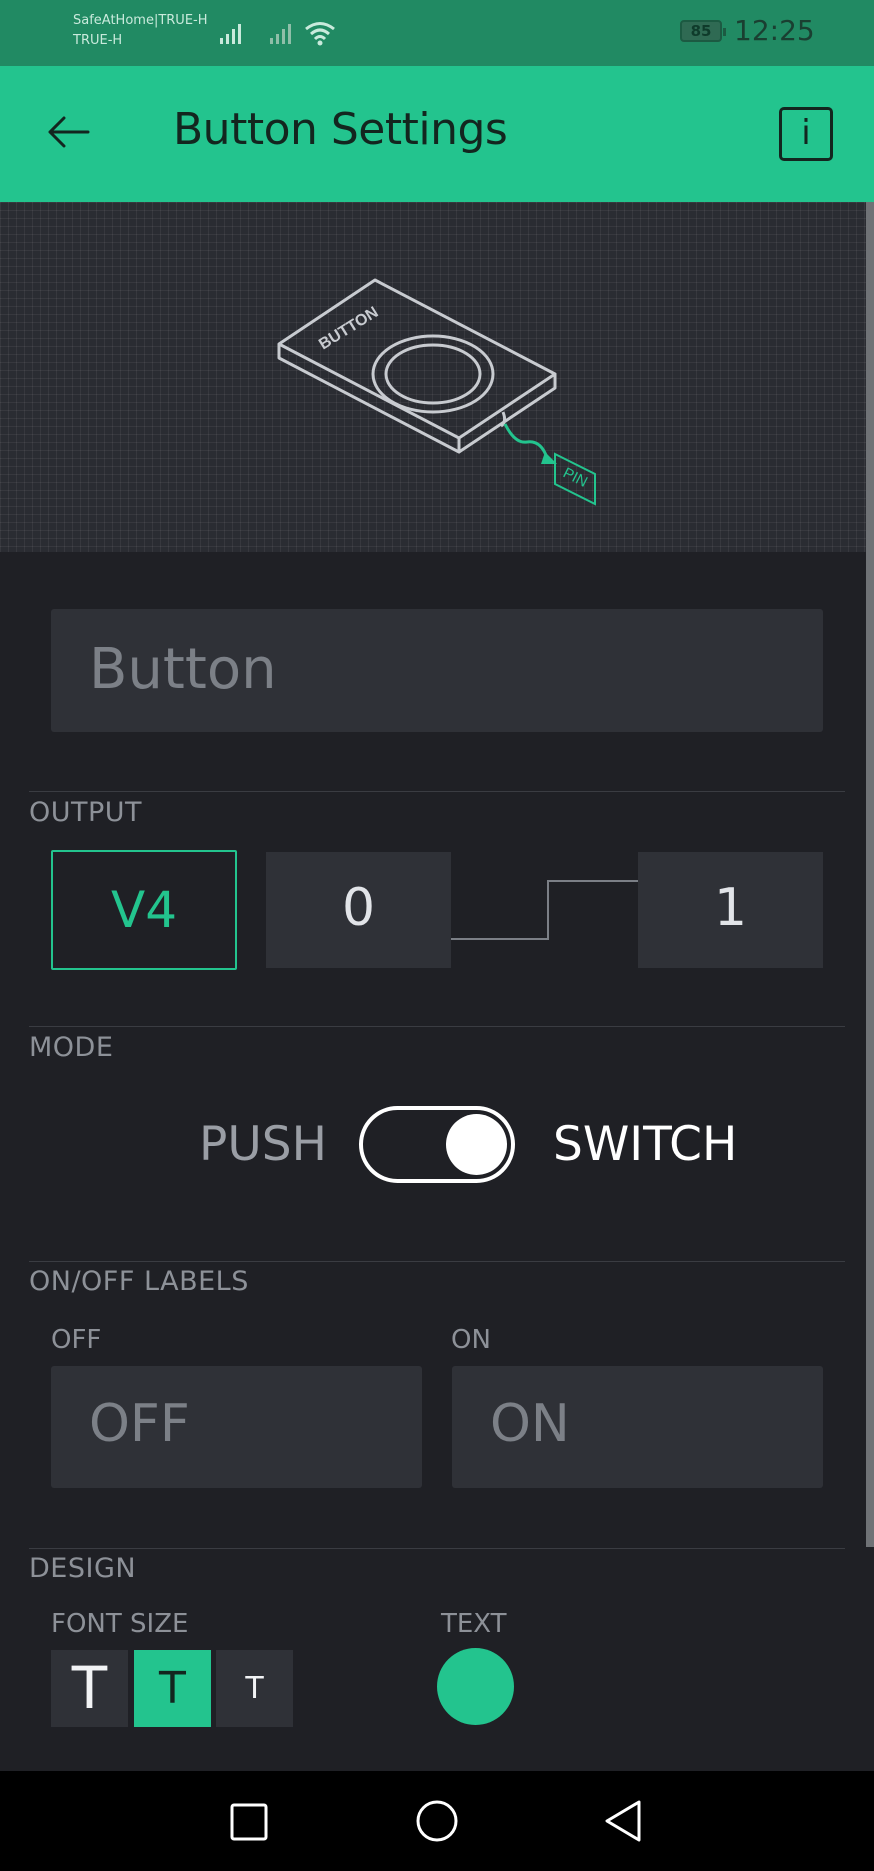  Describe the element at coordinates (139, 1281) in the screenshot. I see `labels-section-label: ON/OFF LABELS` at that location.